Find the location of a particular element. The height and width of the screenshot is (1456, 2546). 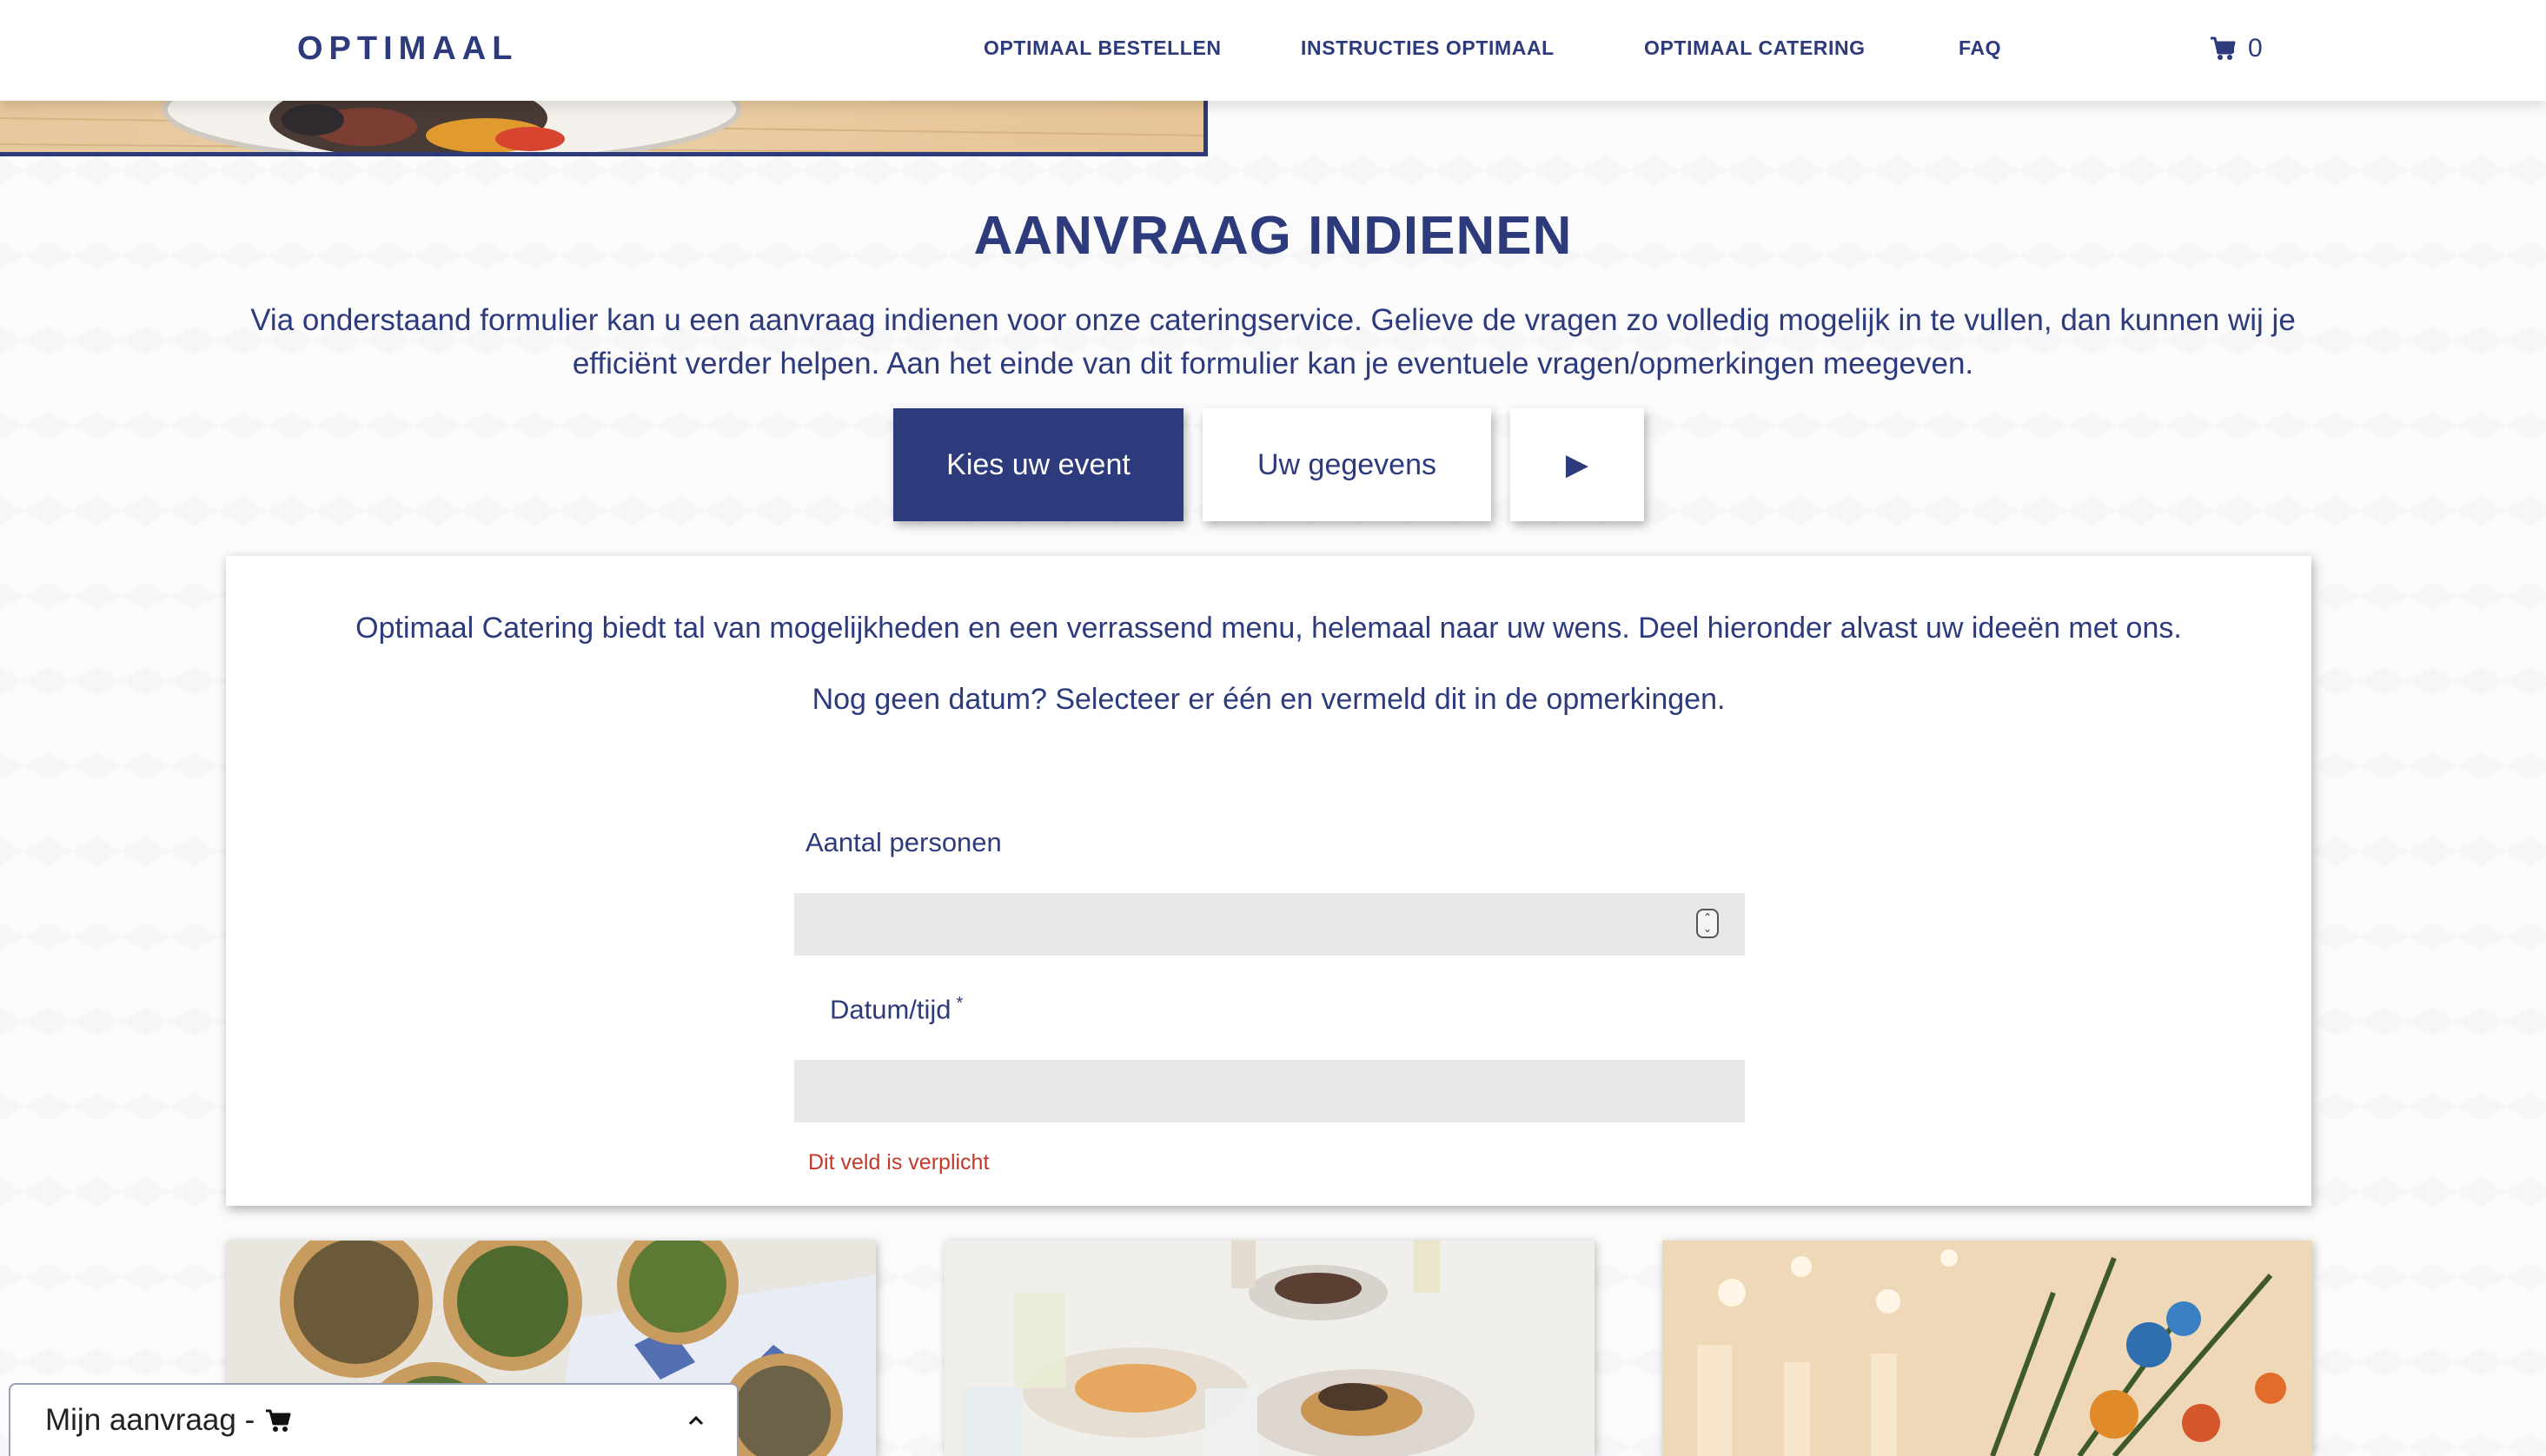

hero-image is located at coordinates (604, 128).